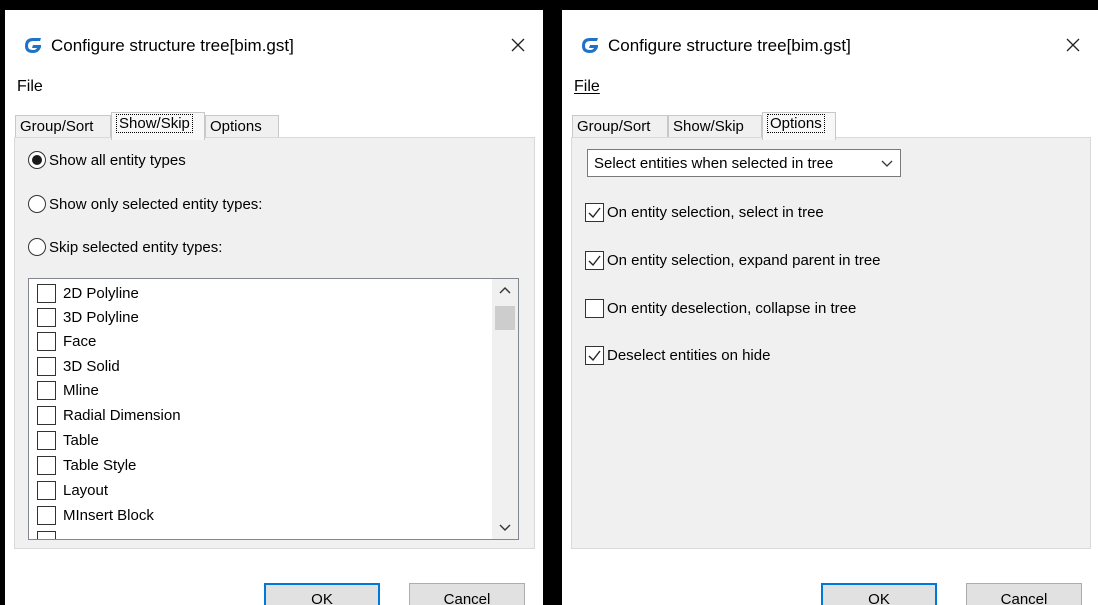  I want to click on list-item-radial-dimension: Radial Dimension, so click(109, 415).